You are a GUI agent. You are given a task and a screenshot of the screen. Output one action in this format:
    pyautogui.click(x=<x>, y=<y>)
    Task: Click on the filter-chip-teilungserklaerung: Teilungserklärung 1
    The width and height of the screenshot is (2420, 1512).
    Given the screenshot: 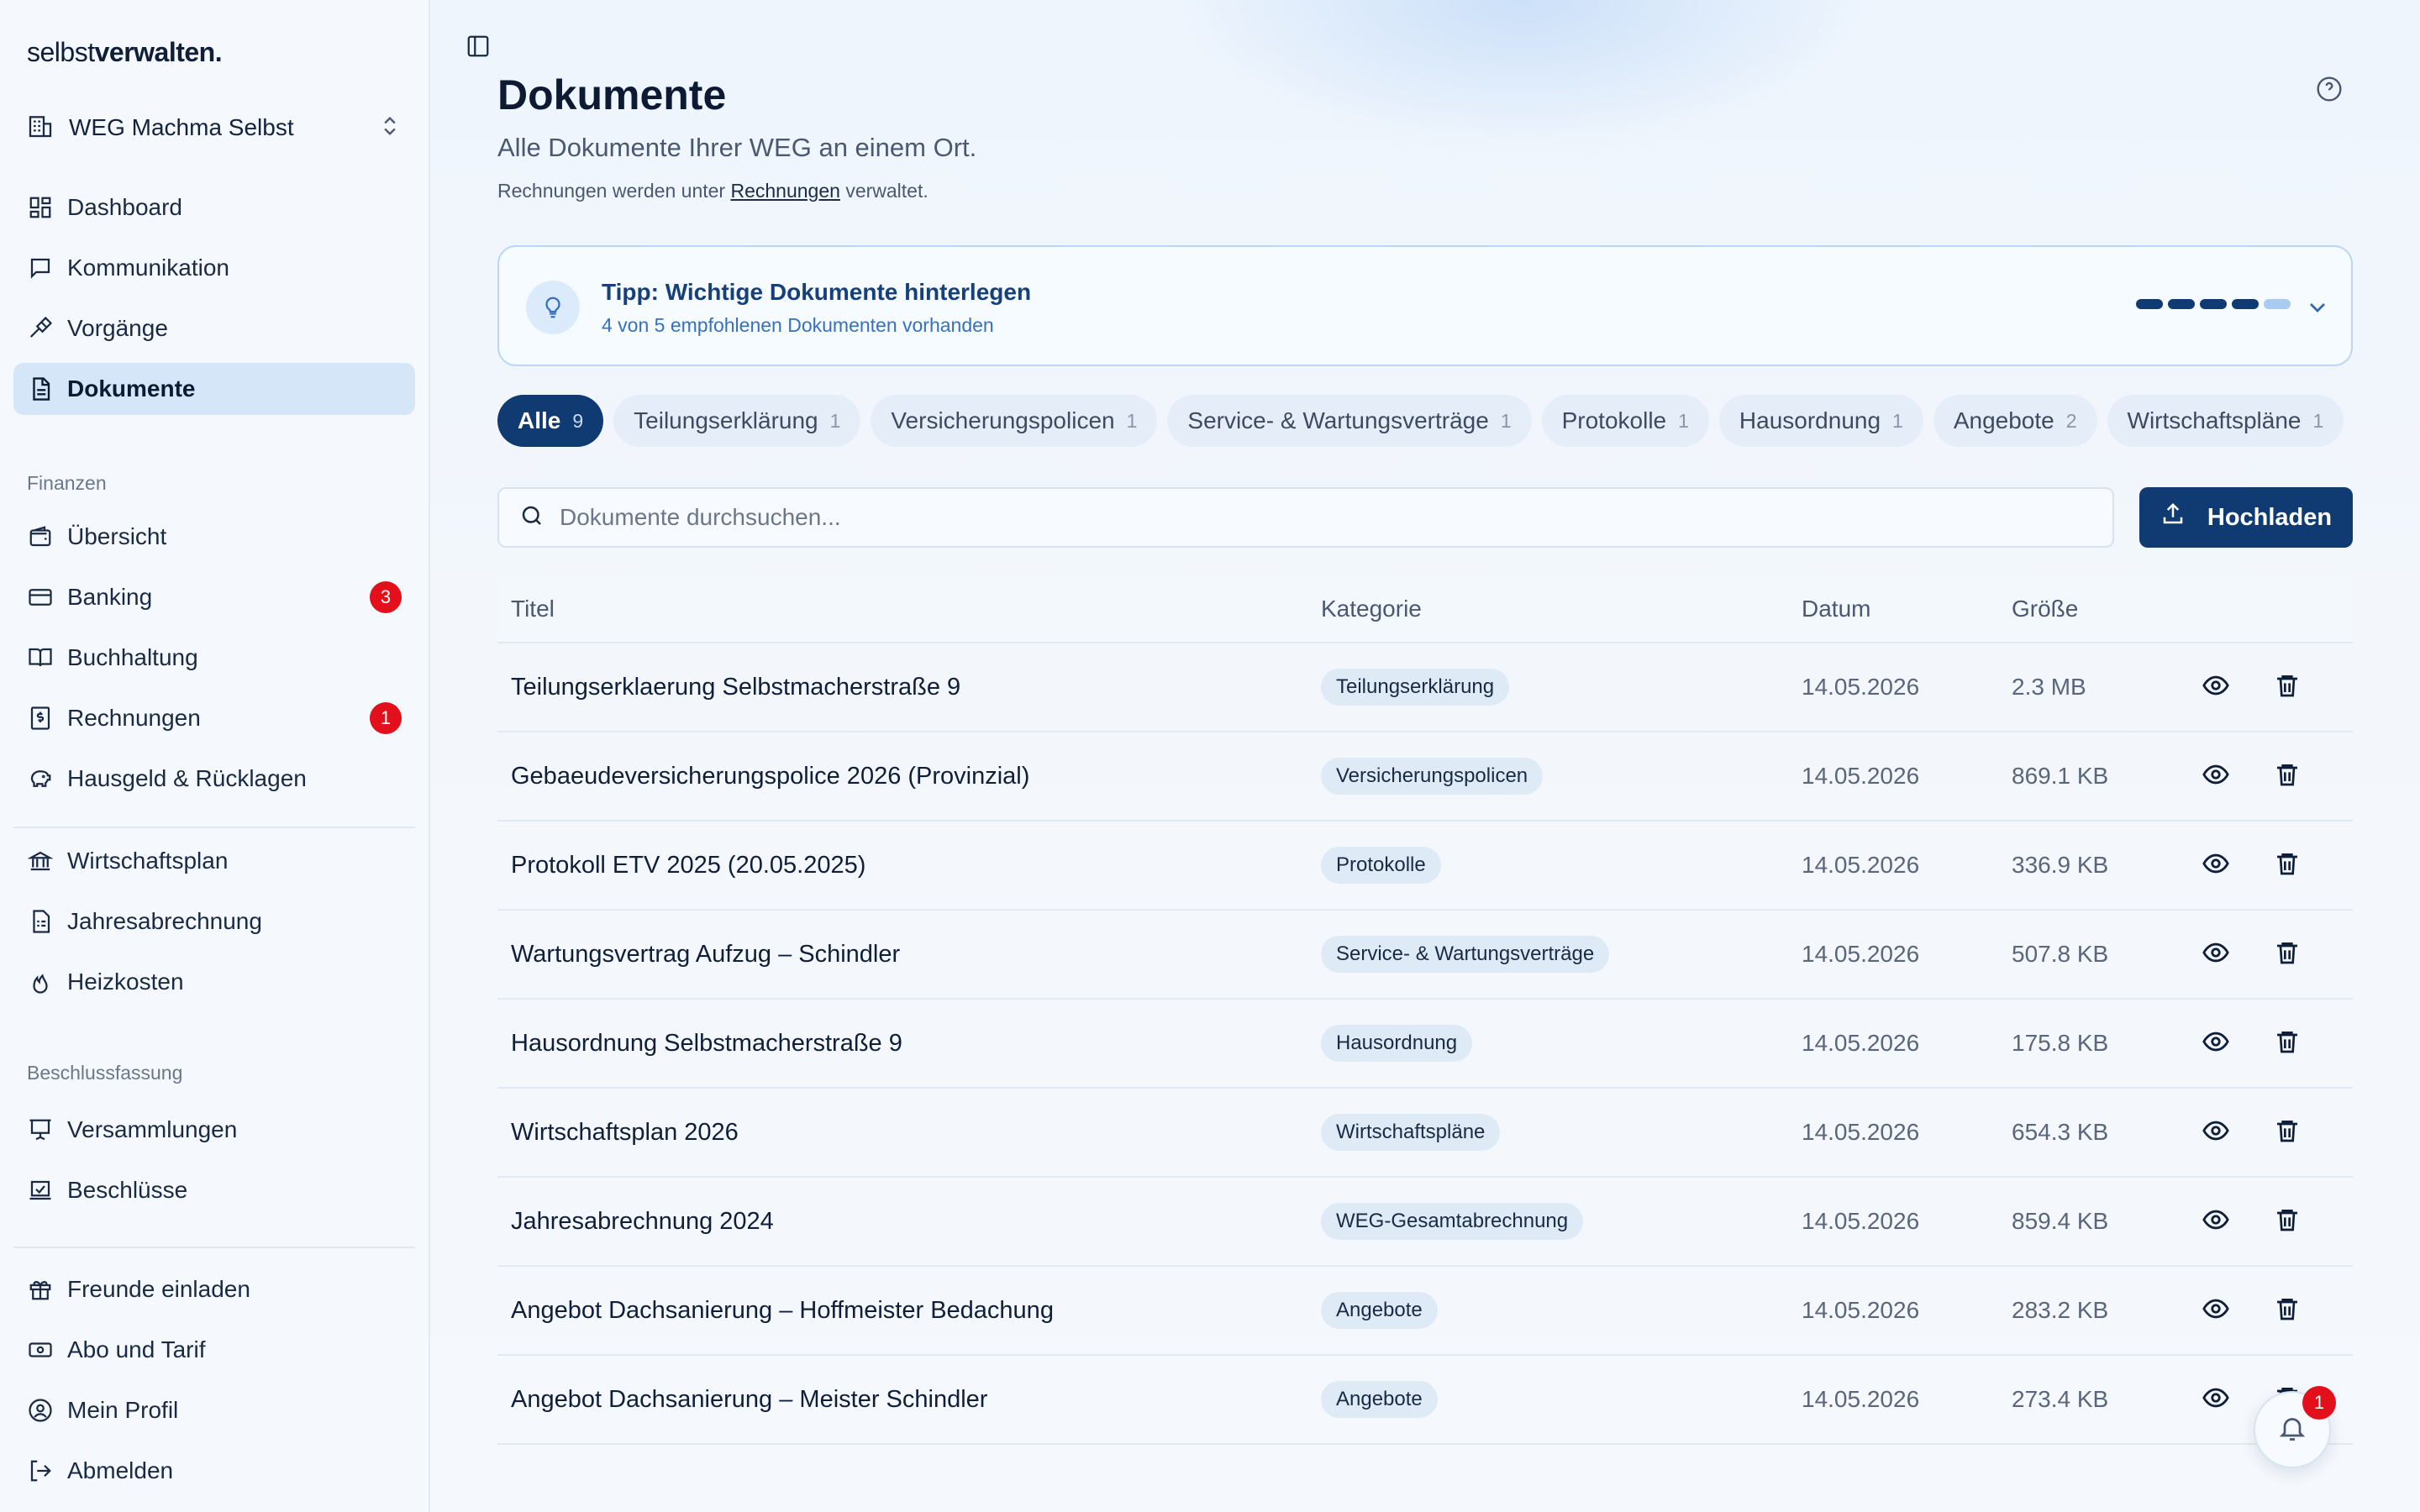 What is the action you would take?
    pyautogui.click(x=737, y=421)
    